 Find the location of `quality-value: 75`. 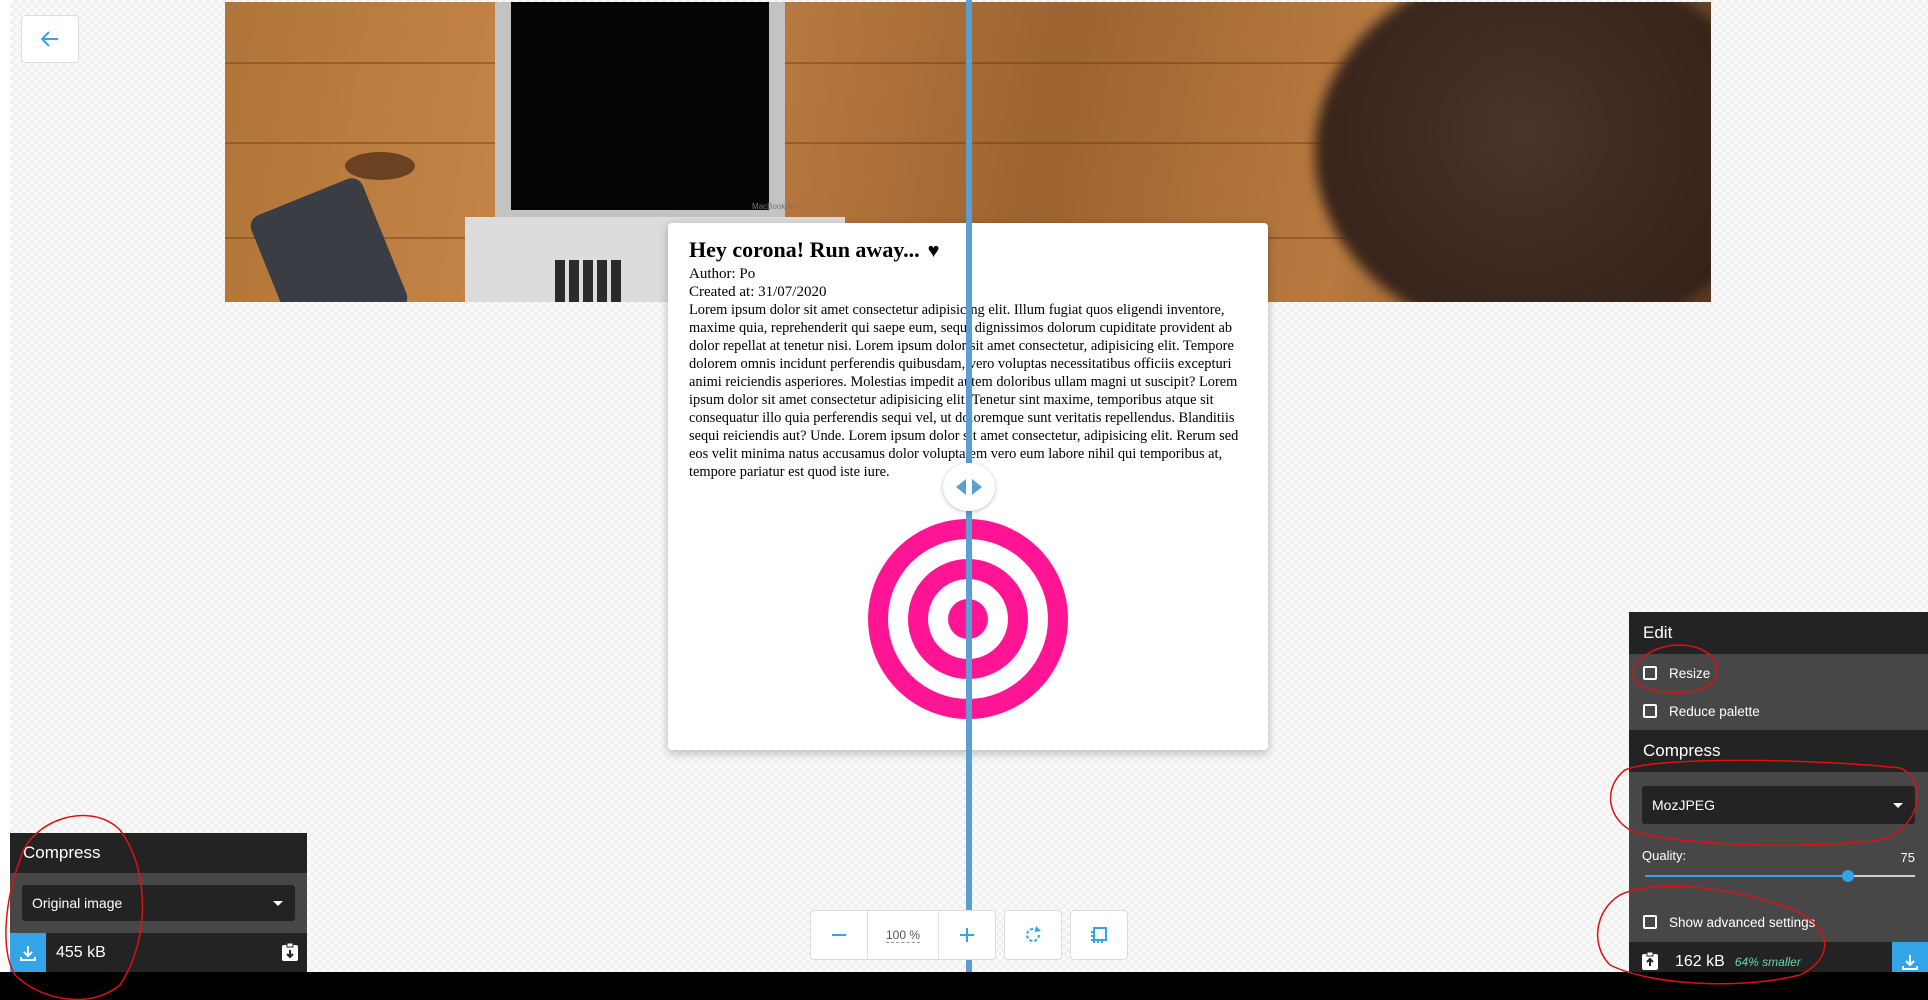

quality-value: 75 is located at coordinates (1907, 857).